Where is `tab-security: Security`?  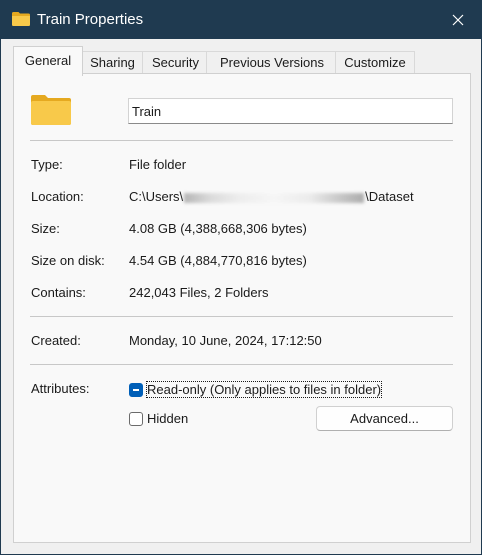
tab-security: Security is located at coordinates (175, 62).